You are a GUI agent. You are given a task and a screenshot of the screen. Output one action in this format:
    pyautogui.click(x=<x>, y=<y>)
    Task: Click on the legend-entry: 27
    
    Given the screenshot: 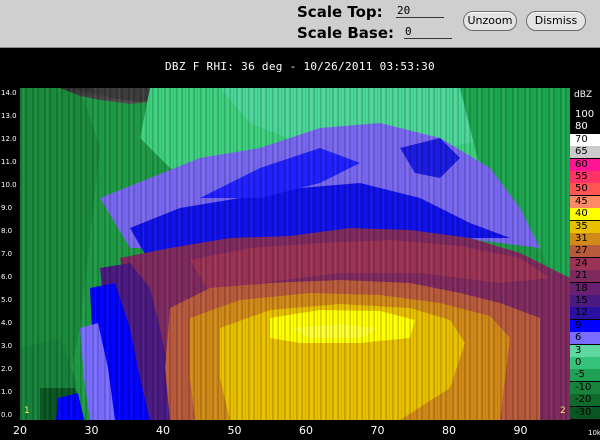 What is the action you would take?
    pyautogui.click(x=585, y=251)
    